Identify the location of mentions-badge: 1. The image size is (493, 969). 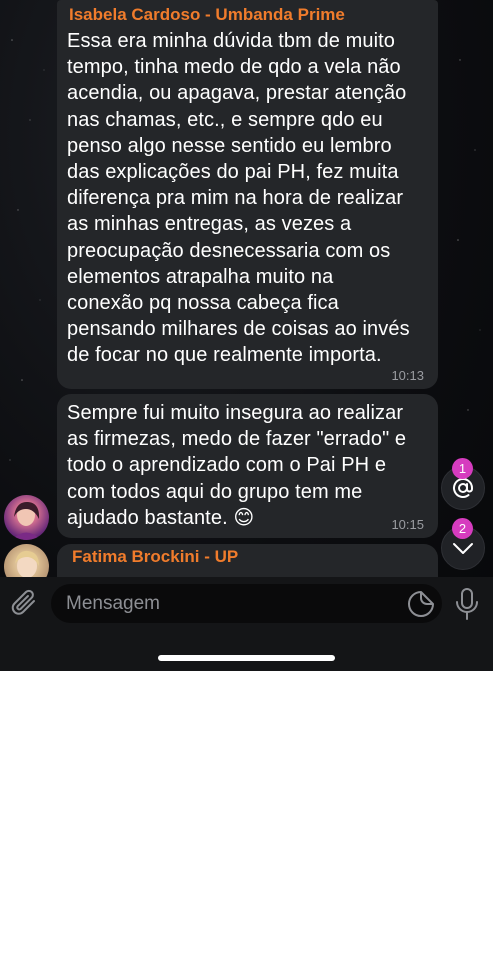
(462, 468).